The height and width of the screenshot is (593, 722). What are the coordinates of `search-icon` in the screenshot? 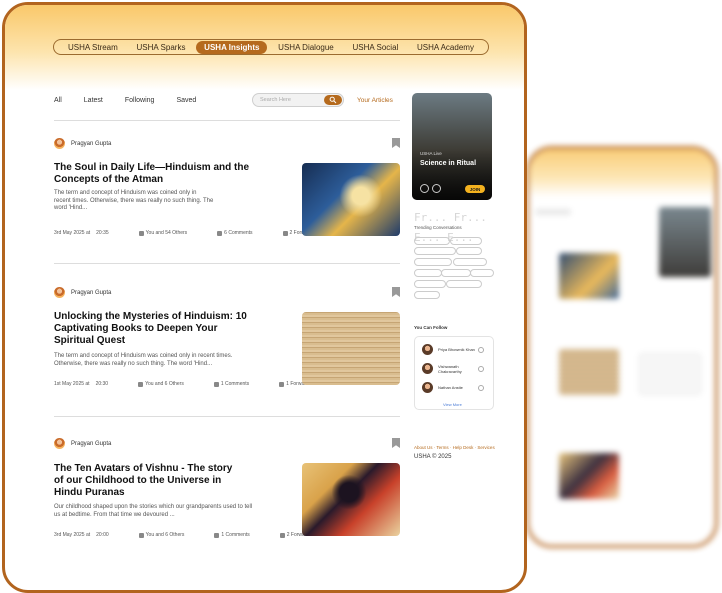 It's located at (333, 100).